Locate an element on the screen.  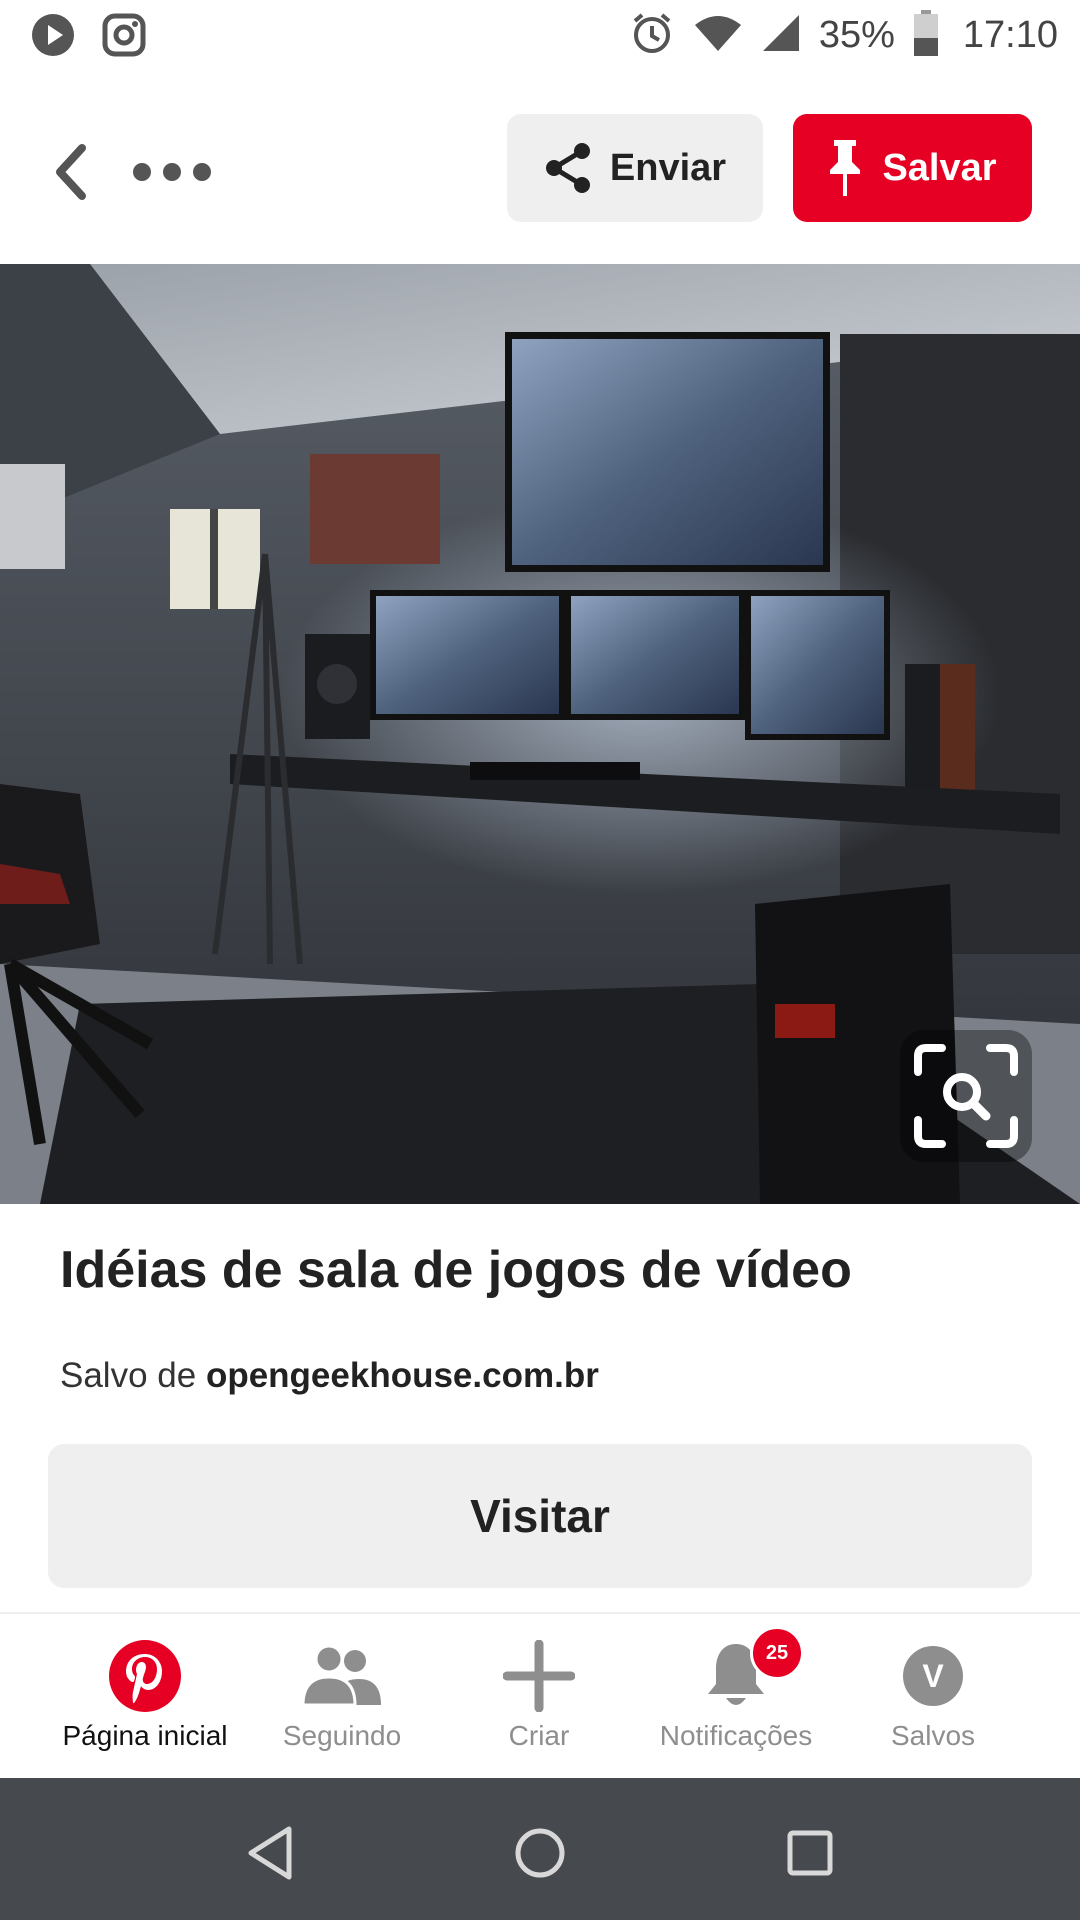
triangle-back-icon is located at coordinates (270, 1853).